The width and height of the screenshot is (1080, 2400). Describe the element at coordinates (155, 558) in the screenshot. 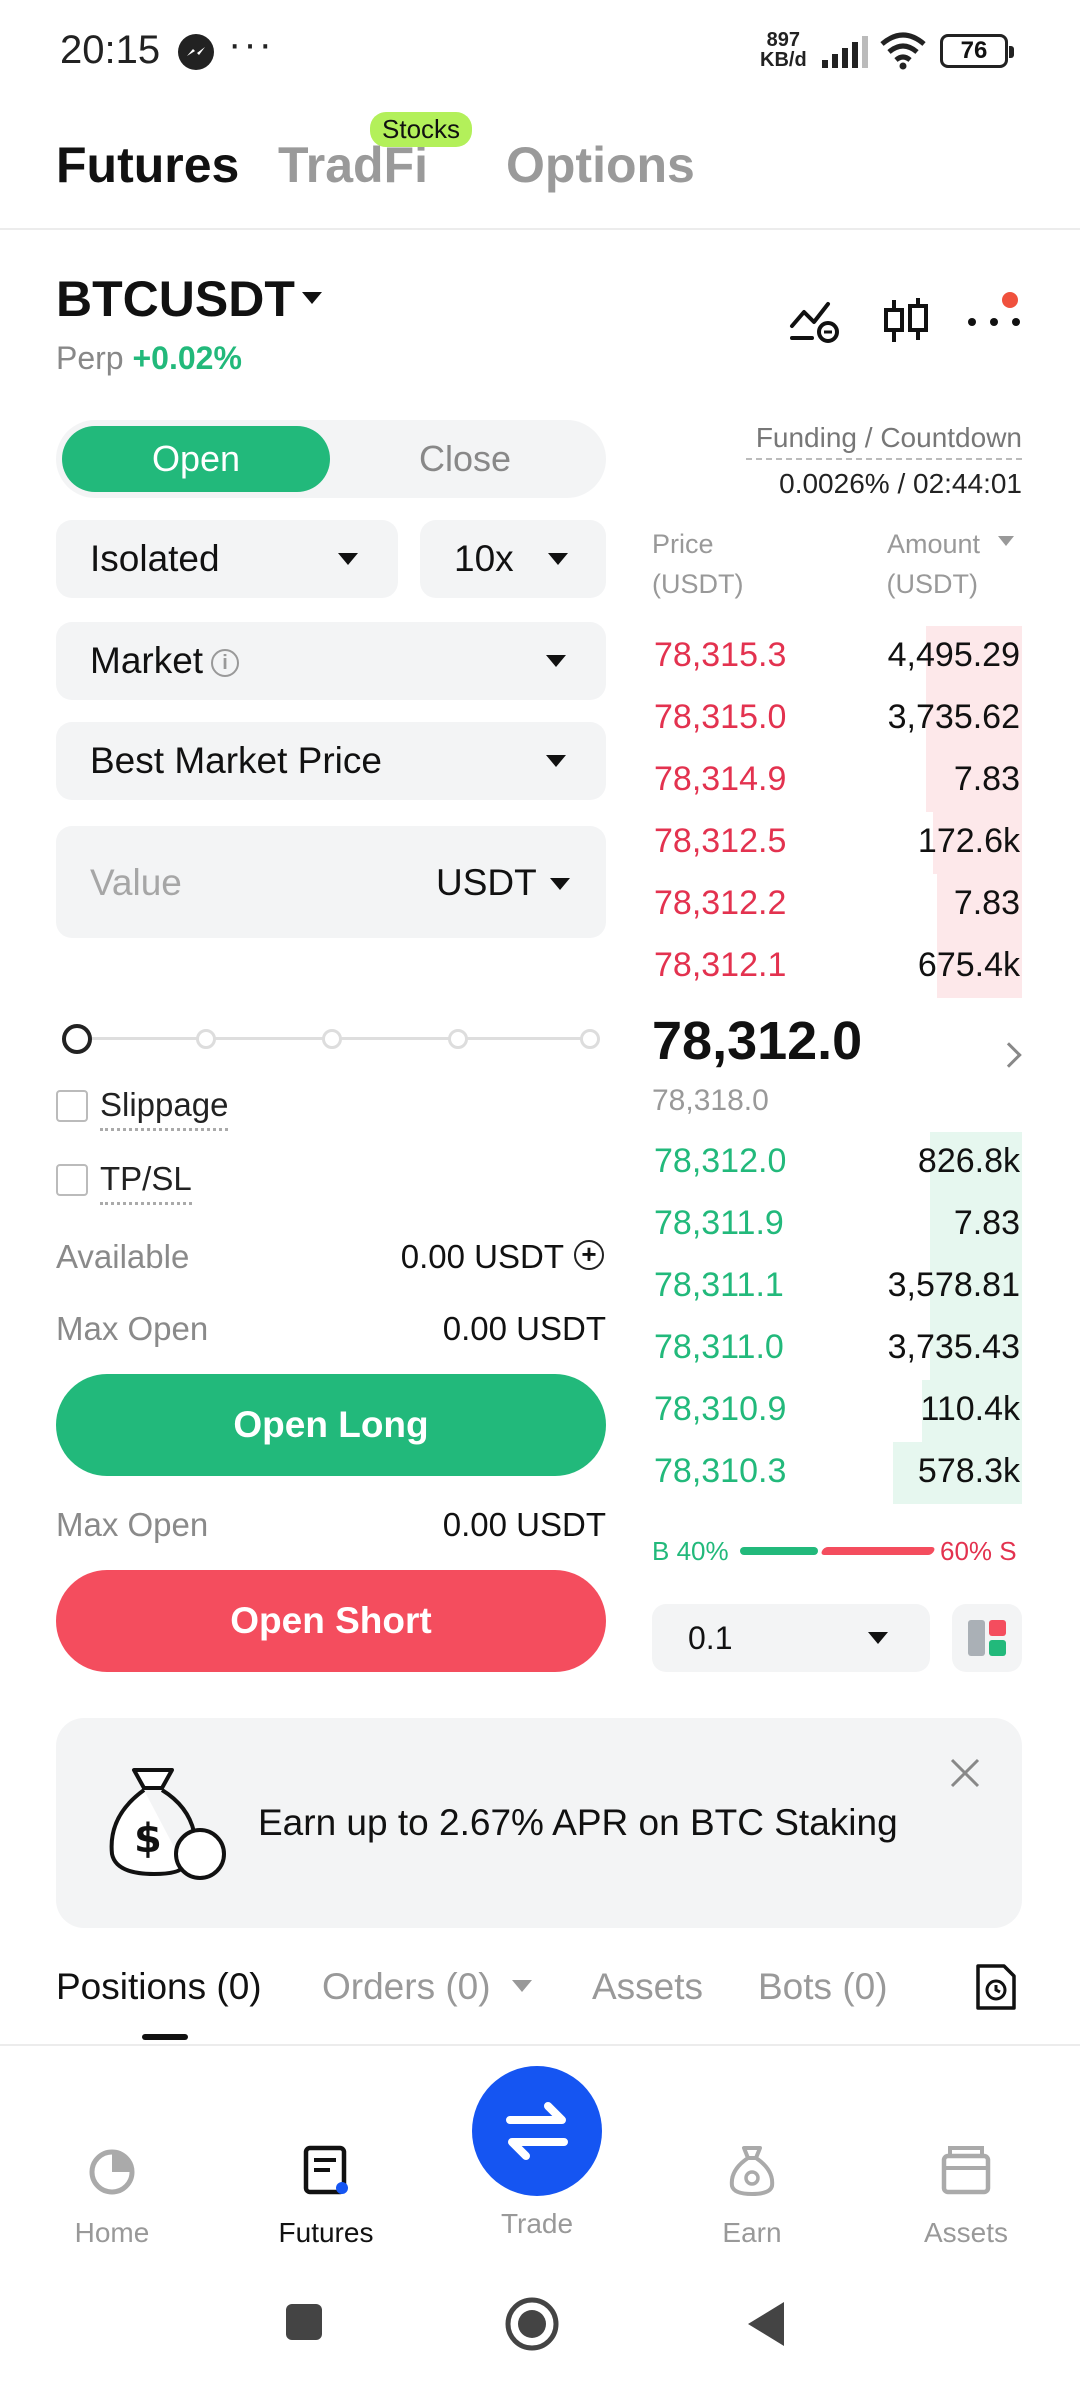

I see `margin-mode-value: Isolated` at that location.